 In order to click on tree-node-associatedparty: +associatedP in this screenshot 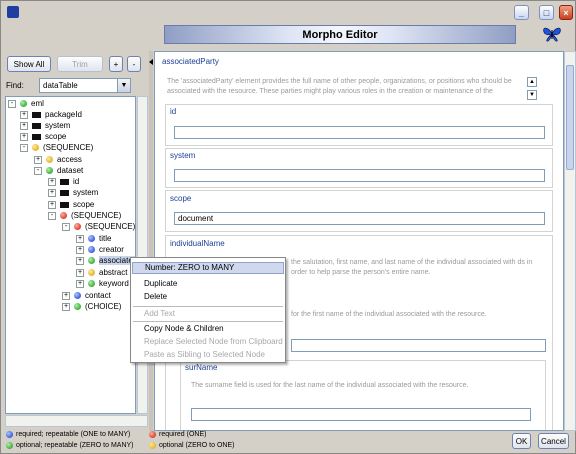, I will do `click(105, 260)`.